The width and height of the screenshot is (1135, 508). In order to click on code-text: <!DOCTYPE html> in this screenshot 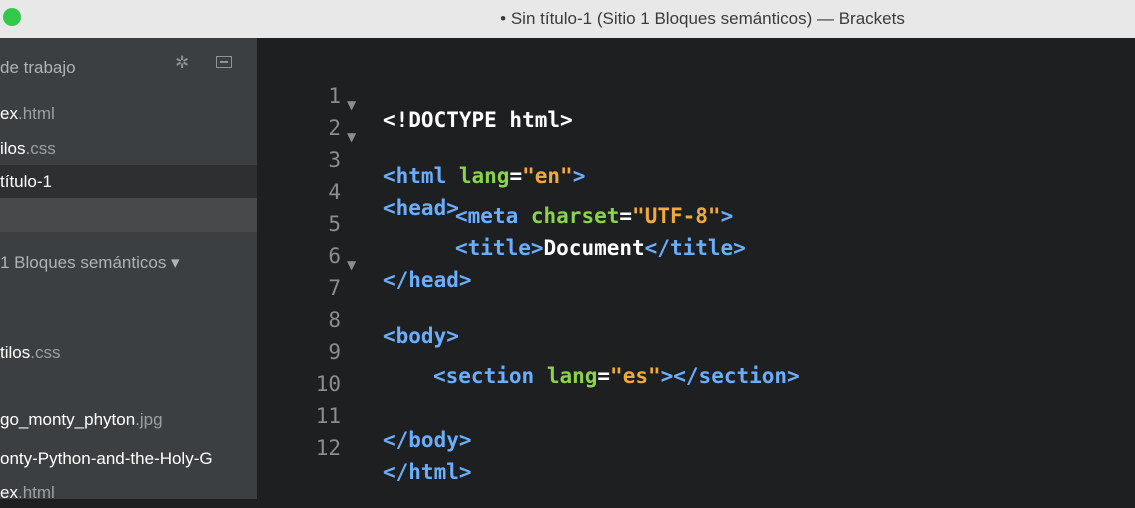, I will do `click(478, 120)`.